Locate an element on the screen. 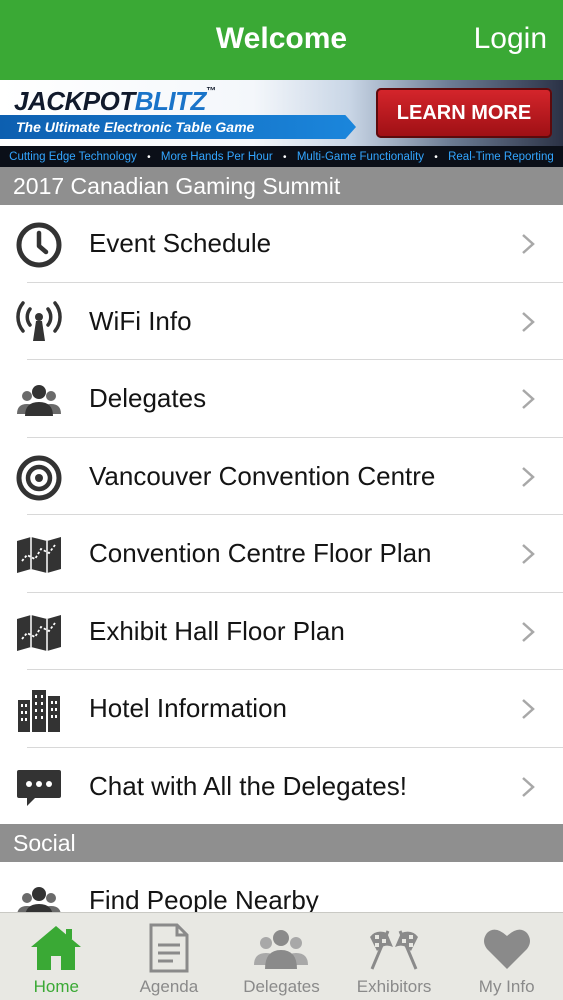 The image size is (563, 1000). home-icon is located at coordinates (56, 948).